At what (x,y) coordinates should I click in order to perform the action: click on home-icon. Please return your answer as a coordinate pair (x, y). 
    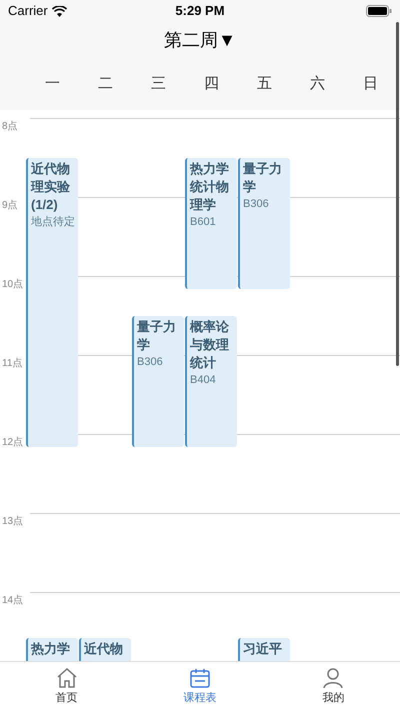
    Looking at the image, I should click on (66, 678).